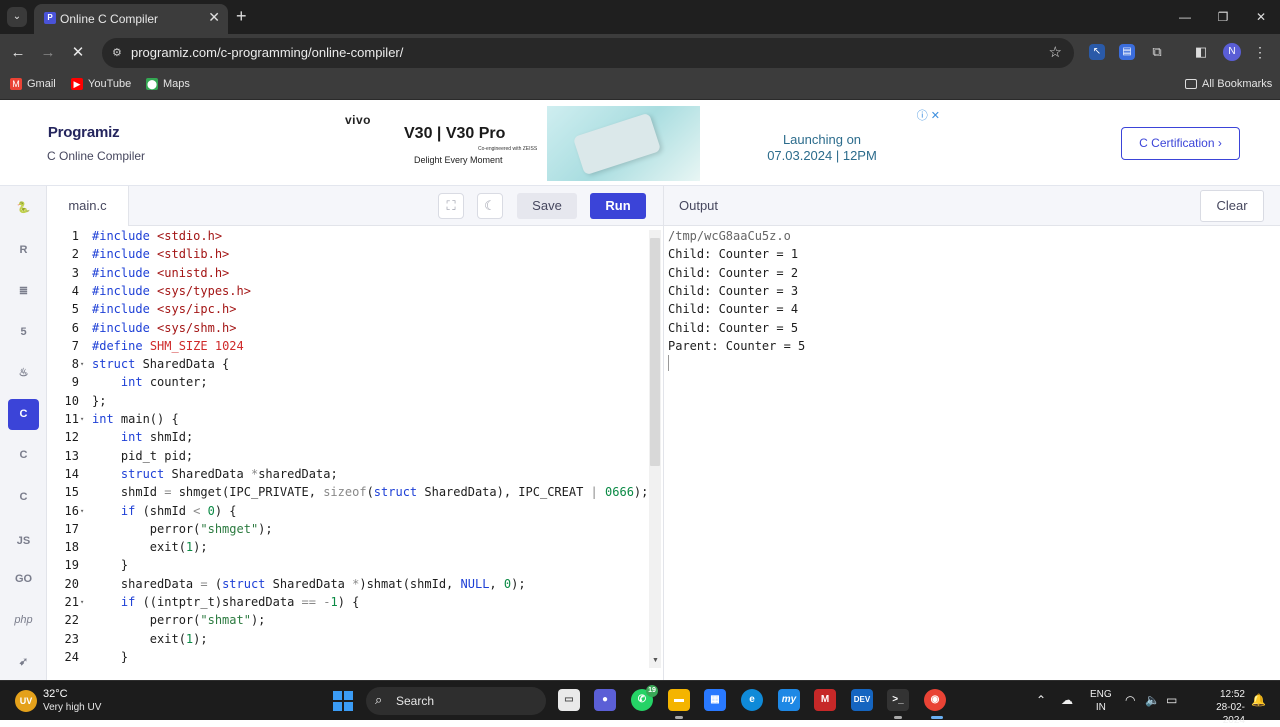 Image resolution: width=1280 pixels, height=727 pixels. Describe the element at coordinates (23, 497) in the screenshot. I see `csharp-icon: C` at that location.